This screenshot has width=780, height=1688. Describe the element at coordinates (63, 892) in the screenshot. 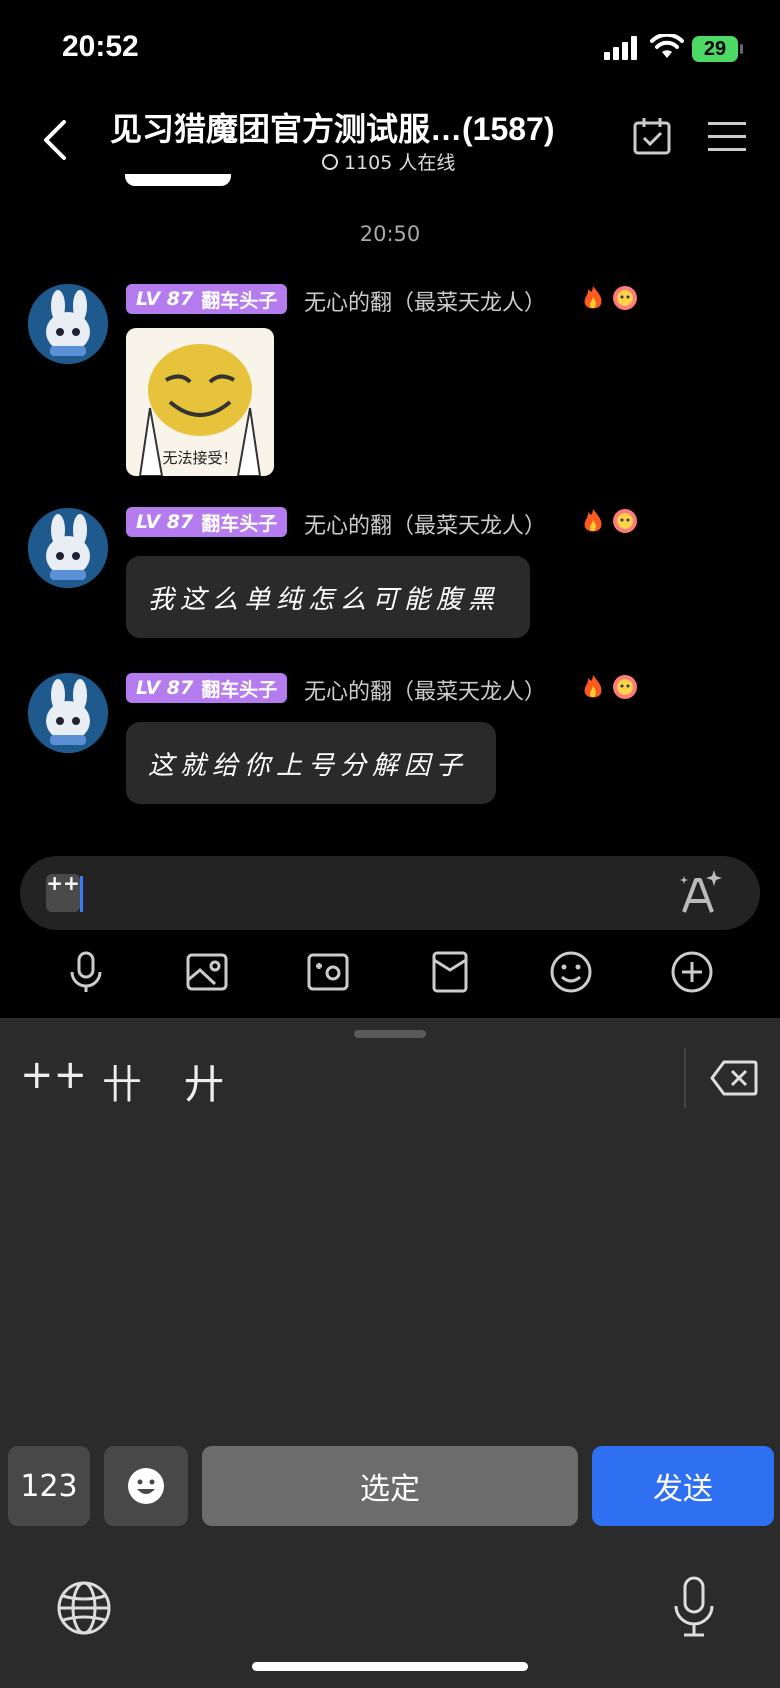

I see `input-composing-text: ++` at that location.